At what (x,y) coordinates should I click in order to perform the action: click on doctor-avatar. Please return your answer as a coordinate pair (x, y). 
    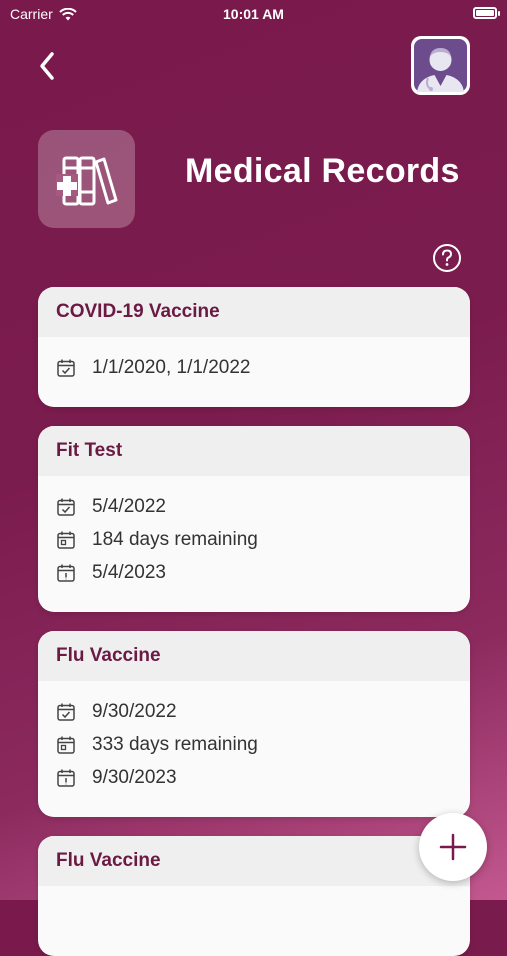
    Looking at the image, I should click on (440, 65).